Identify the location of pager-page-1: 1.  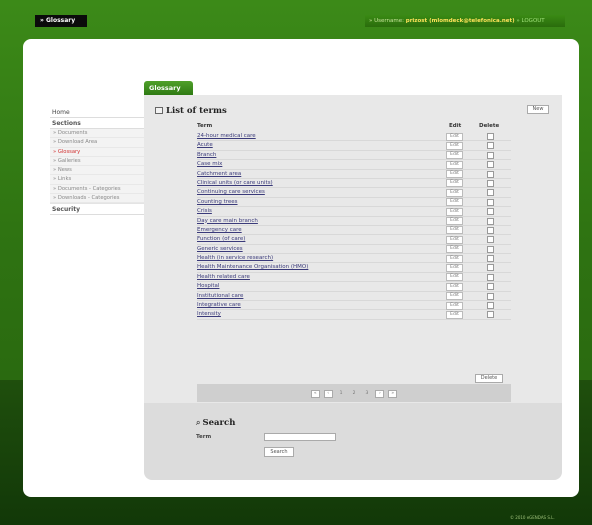
(341, 395).